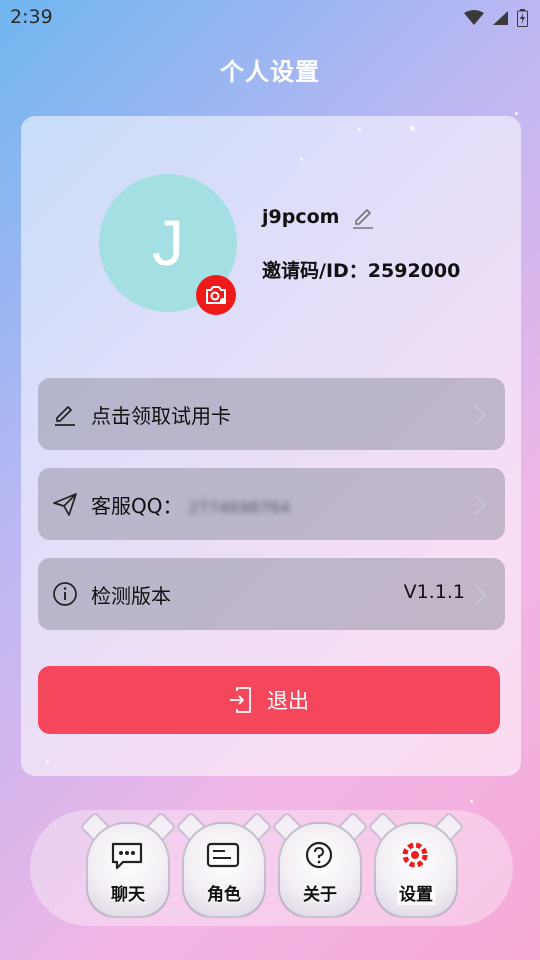 The height and width of the screenshot is (960, 540). I want to click on info-icon, so click(65, 594).